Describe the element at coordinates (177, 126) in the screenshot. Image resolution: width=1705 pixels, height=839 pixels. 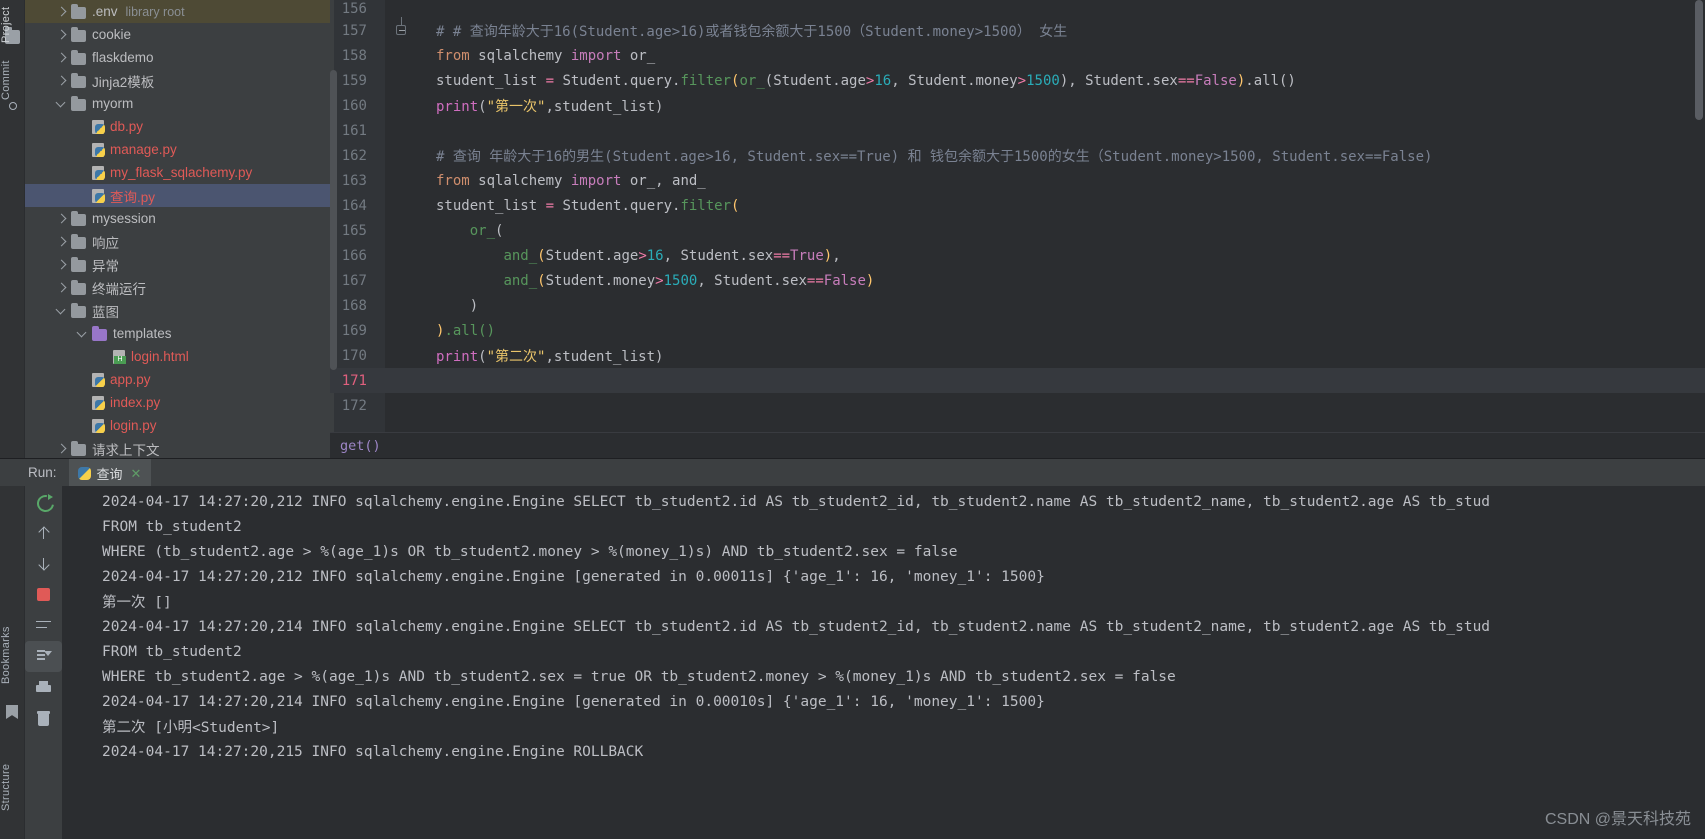
I see `tree-row: db.py` at that location.